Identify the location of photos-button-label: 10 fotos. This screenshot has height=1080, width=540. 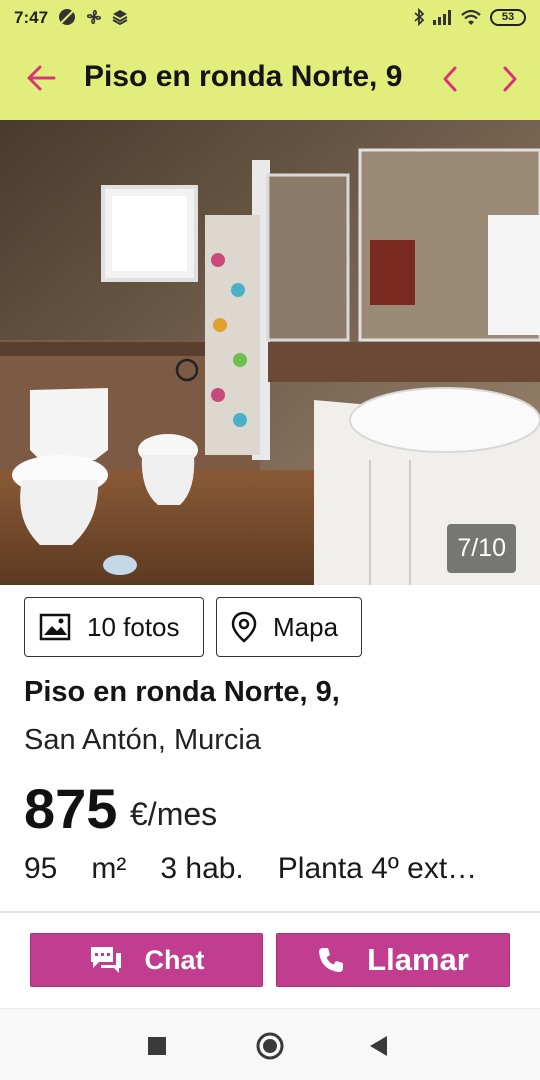
(133, 626).